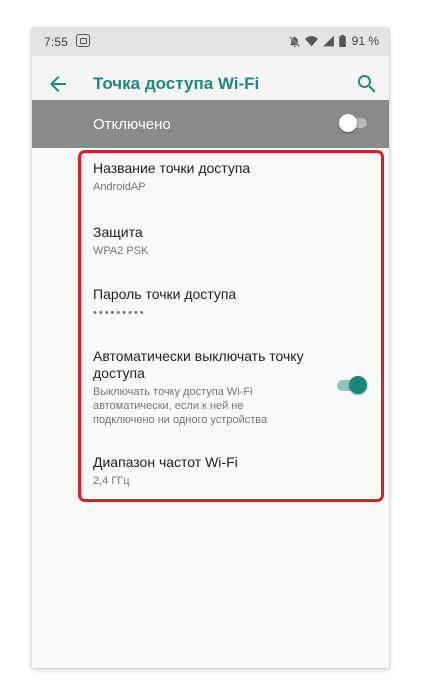  I want to click on setting-wifi-band: Диапазон частот Wi-Fi 2,4 ГГц, so click(213, 471).